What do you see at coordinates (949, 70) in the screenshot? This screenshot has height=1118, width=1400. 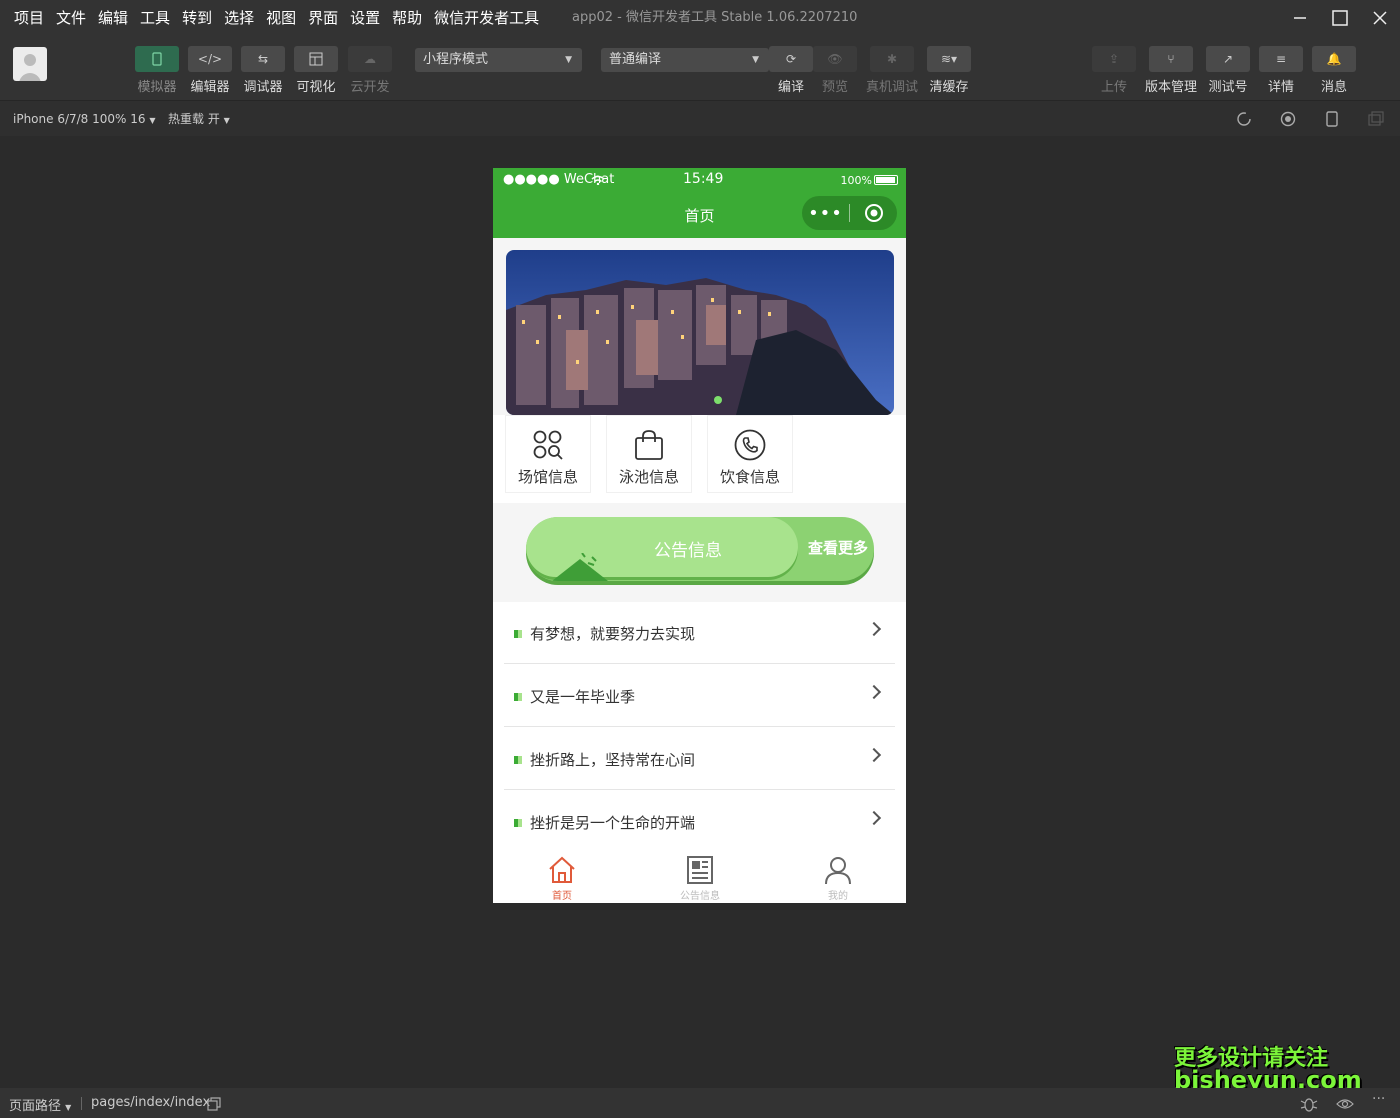 I see `clear-cache-tool: ≋▾ 清缓存` at bounding box center [949, 70].